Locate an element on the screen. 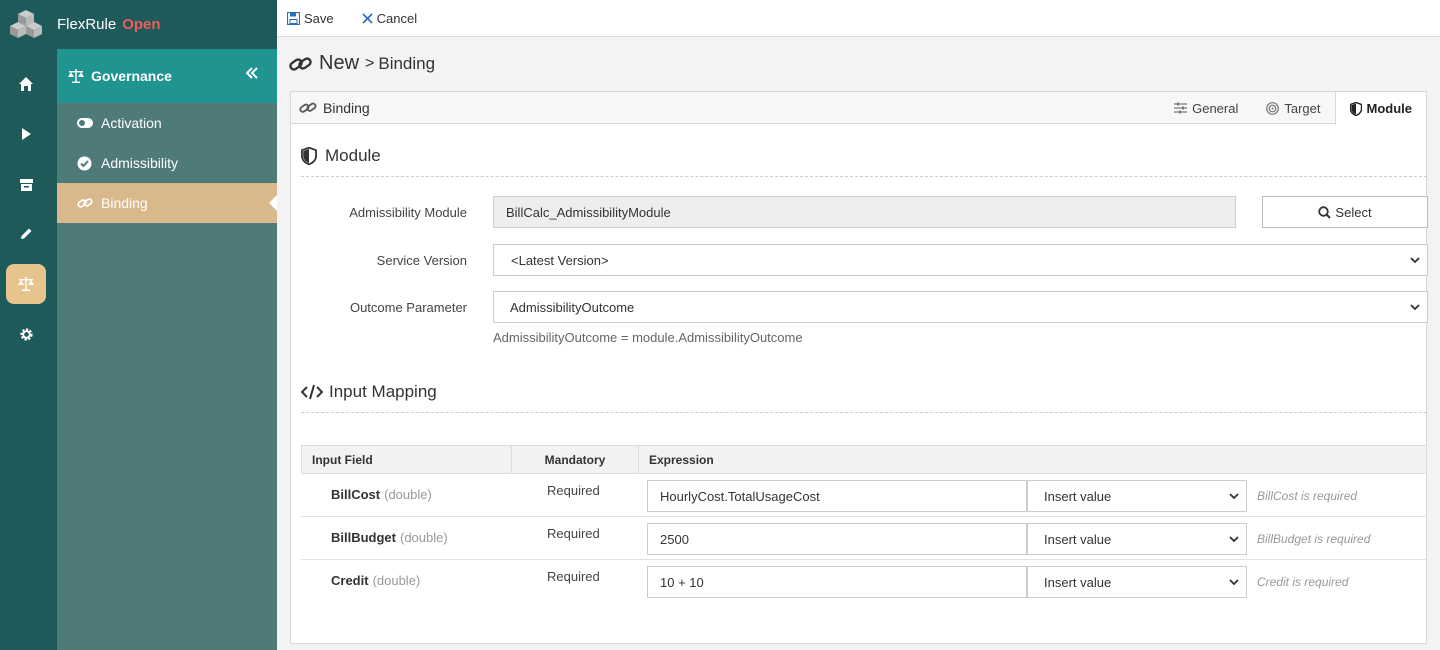 The height and width of the screenshot is (650, 1440). pencil-icon is located at coordinates (26, 233).